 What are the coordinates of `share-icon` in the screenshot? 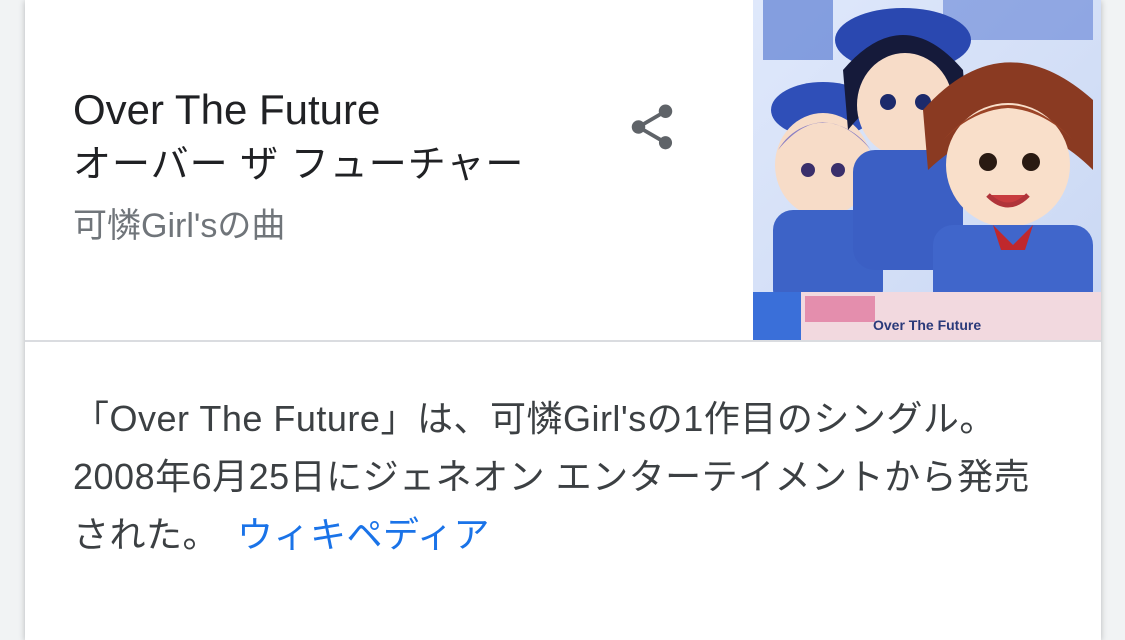 It's located at (652, 127).